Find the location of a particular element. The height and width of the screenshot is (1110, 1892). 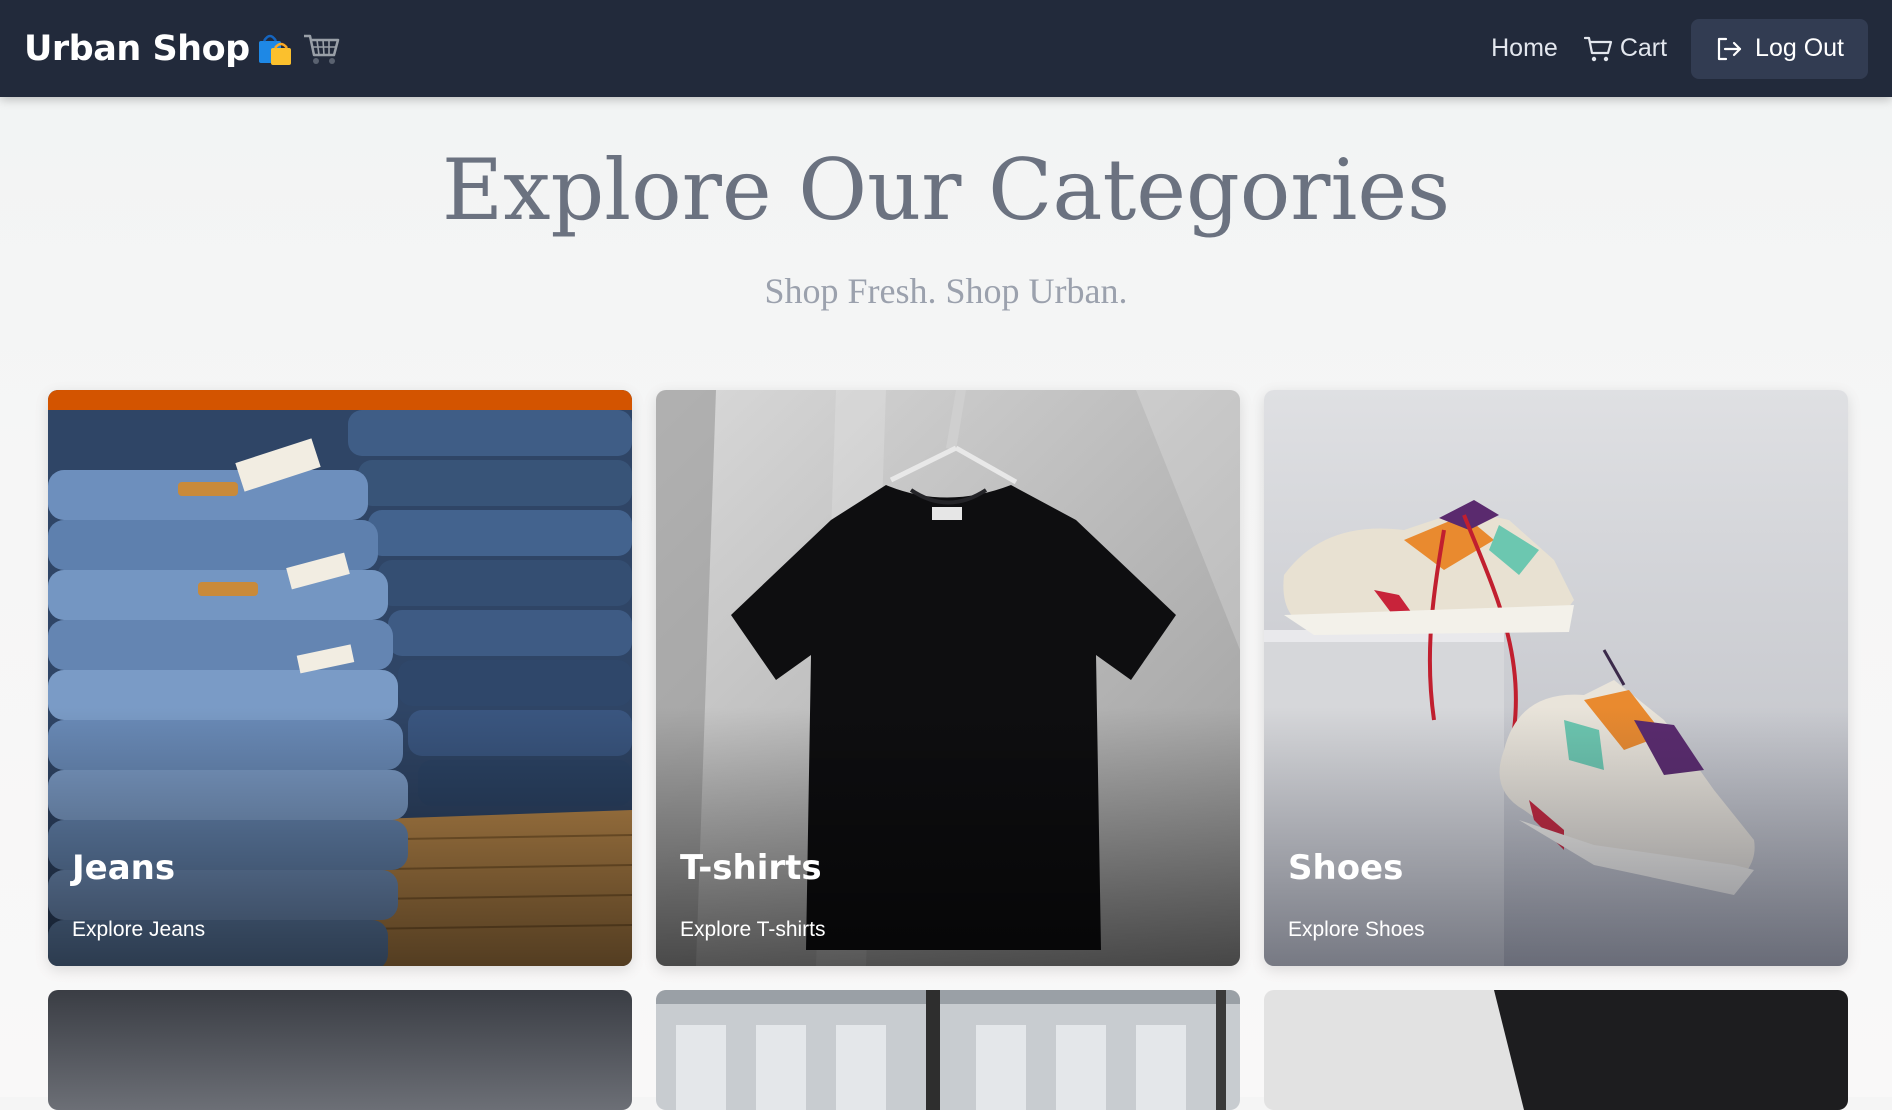

nav-menu: Home Cart Log Out is located at coordinates (1679, 48).